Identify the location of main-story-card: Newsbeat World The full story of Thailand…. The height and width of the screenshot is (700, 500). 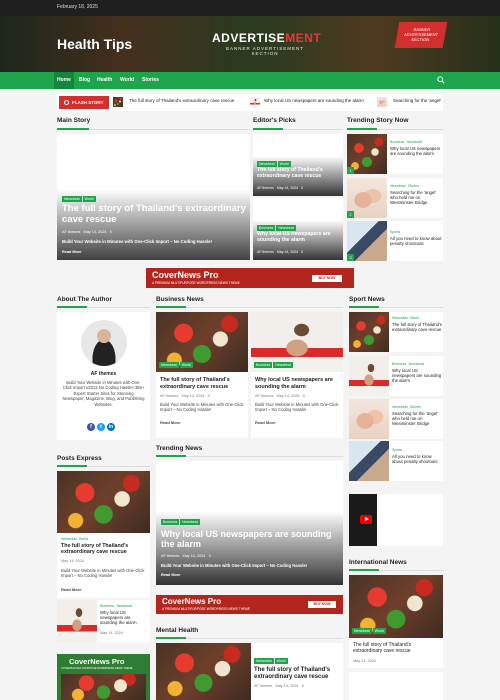
(153, 197).